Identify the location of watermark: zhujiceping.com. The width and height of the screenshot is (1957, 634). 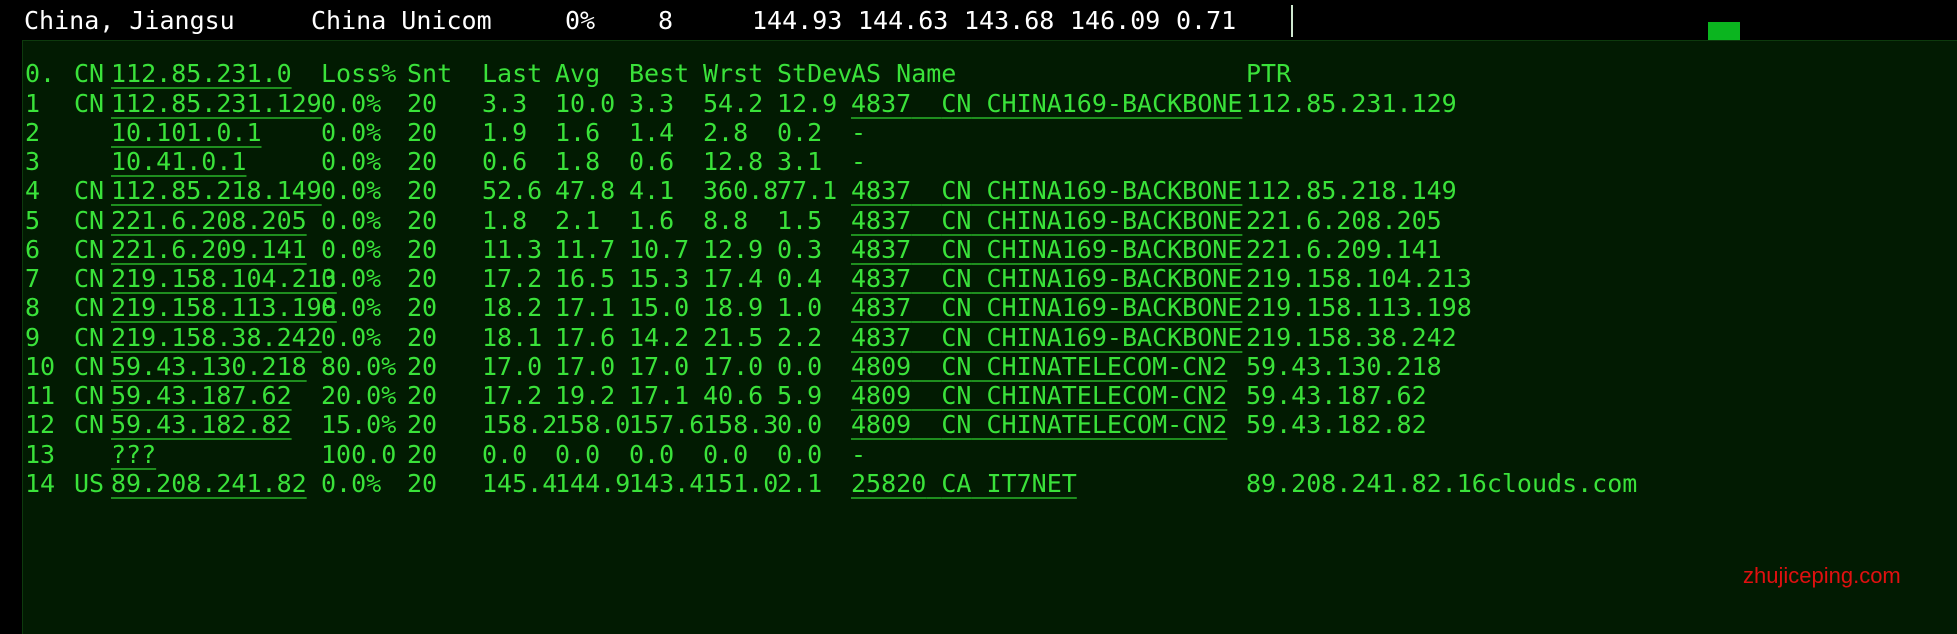
(1822, 575).